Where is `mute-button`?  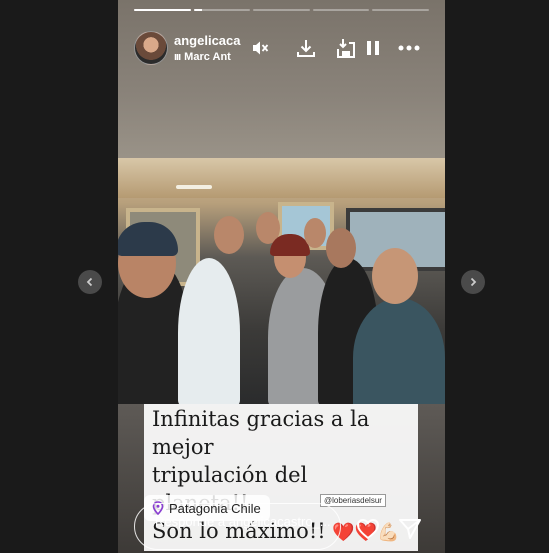 mute-button is located at coordinates (260, 48).